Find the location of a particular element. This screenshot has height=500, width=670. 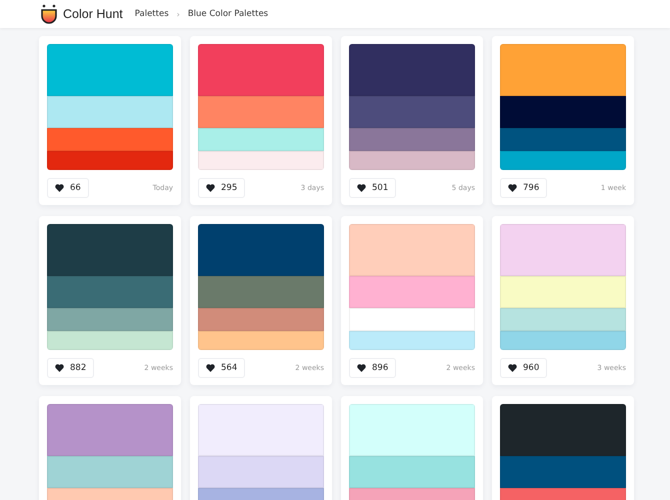

like-button: 295 is located at coordinates (222, 188).